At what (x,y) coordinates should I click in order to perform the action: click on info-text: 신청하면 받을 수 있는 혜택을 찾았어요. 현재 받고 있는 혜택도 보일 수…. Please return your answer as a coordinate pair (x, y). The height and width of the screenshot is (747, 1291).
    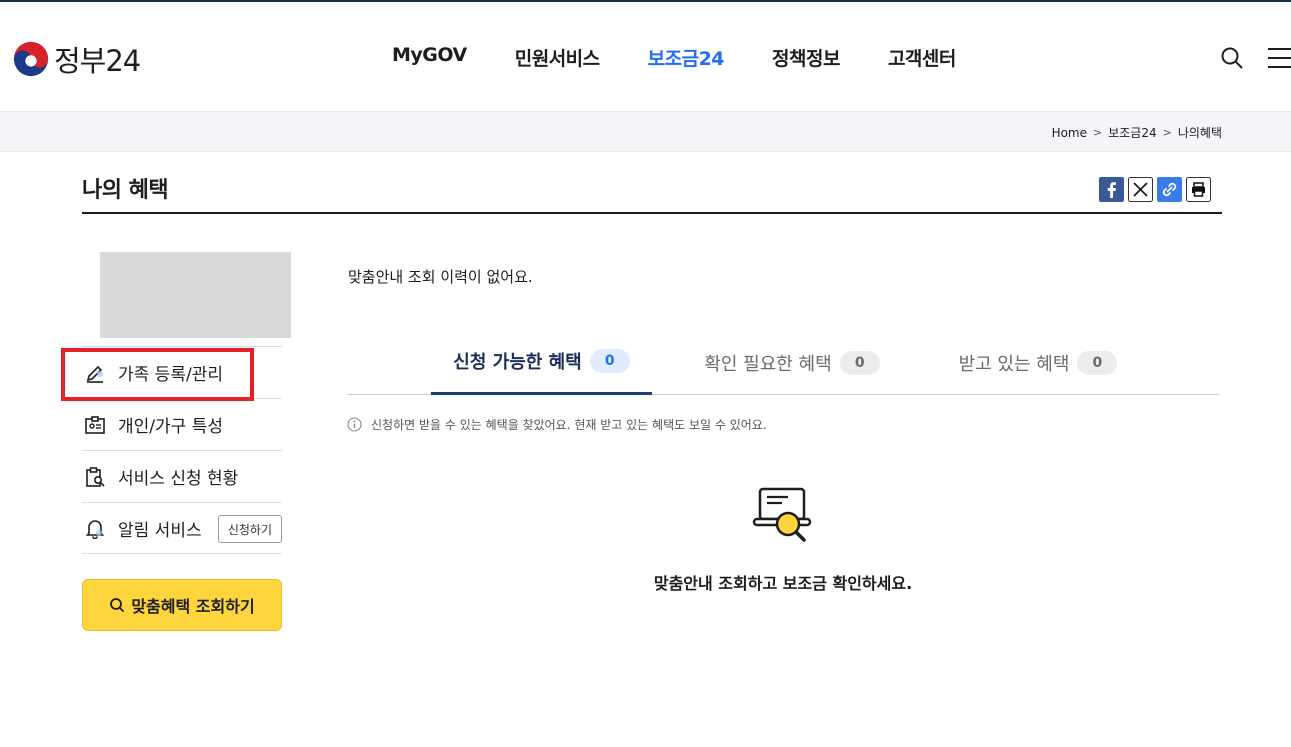
    Looking at the image, I should click on (569, 425).